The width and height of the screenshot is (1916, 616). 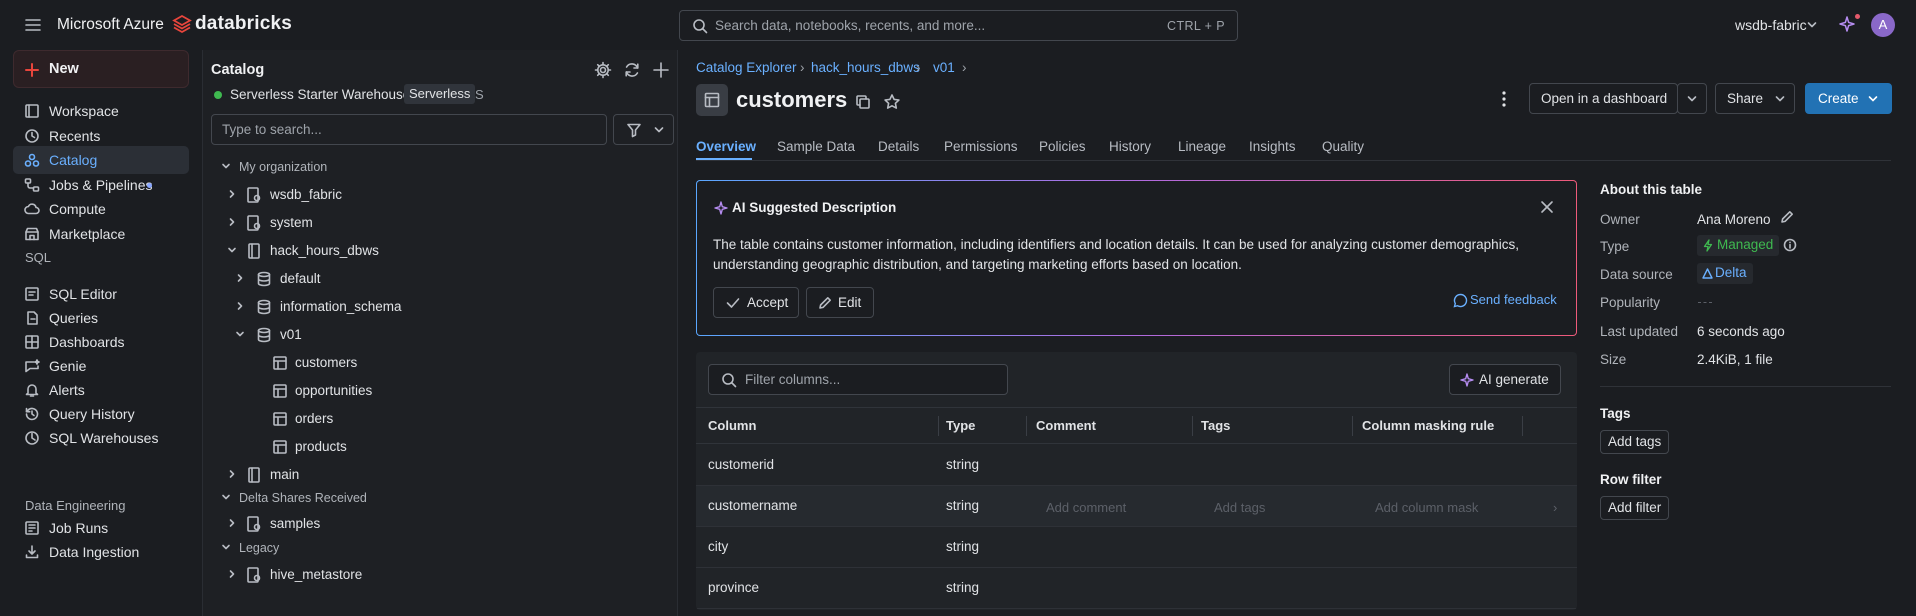 I want to click on add-column-mask-placeholder: Add column mask, so click(x=1426, y=507).